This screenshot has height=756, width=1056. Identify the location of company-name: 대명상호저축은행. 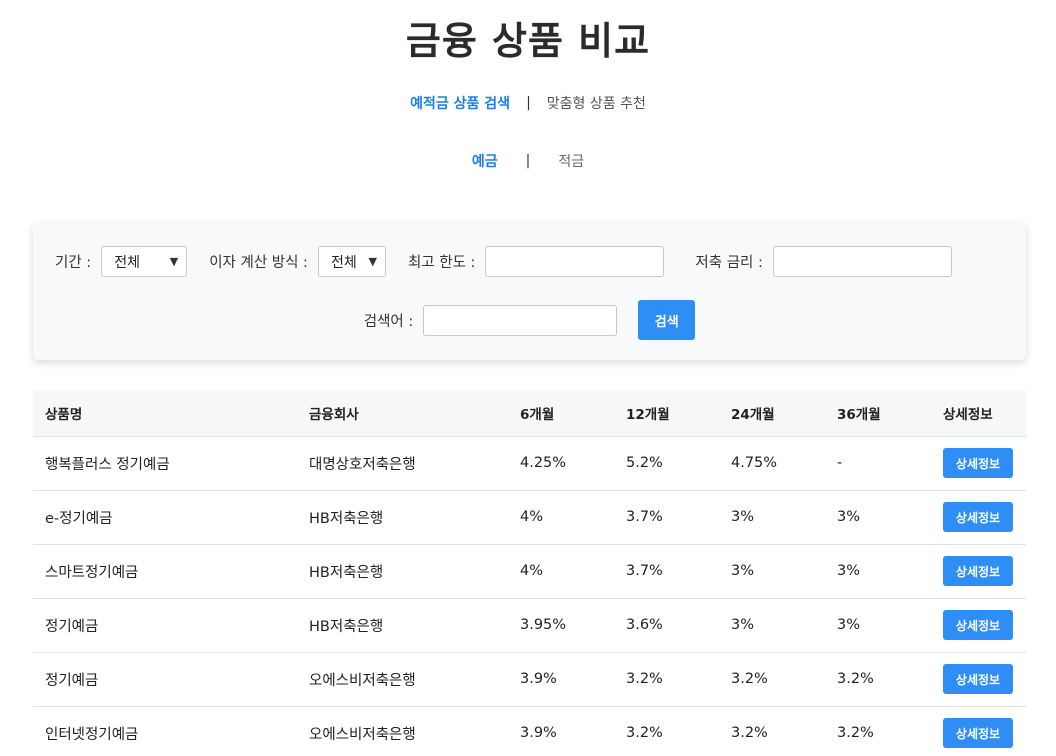
(402, 463).